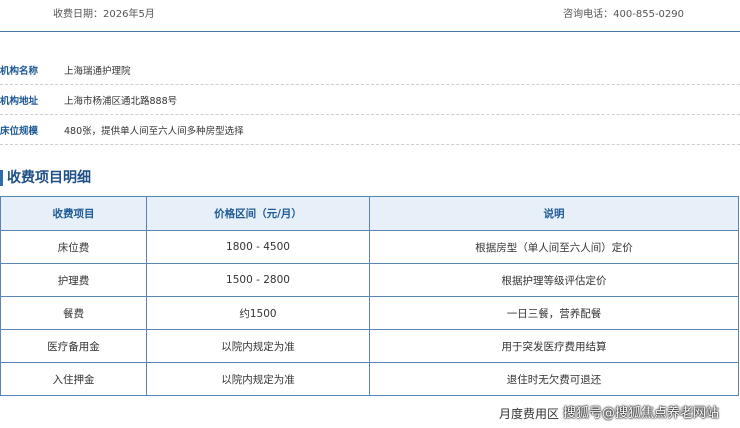 The width and height of the screenshot is (740, 428). Describe the element at coordinates (554, 280) in the screenshot. I see `table-cell: 根据护理等级评估定价` at that location.